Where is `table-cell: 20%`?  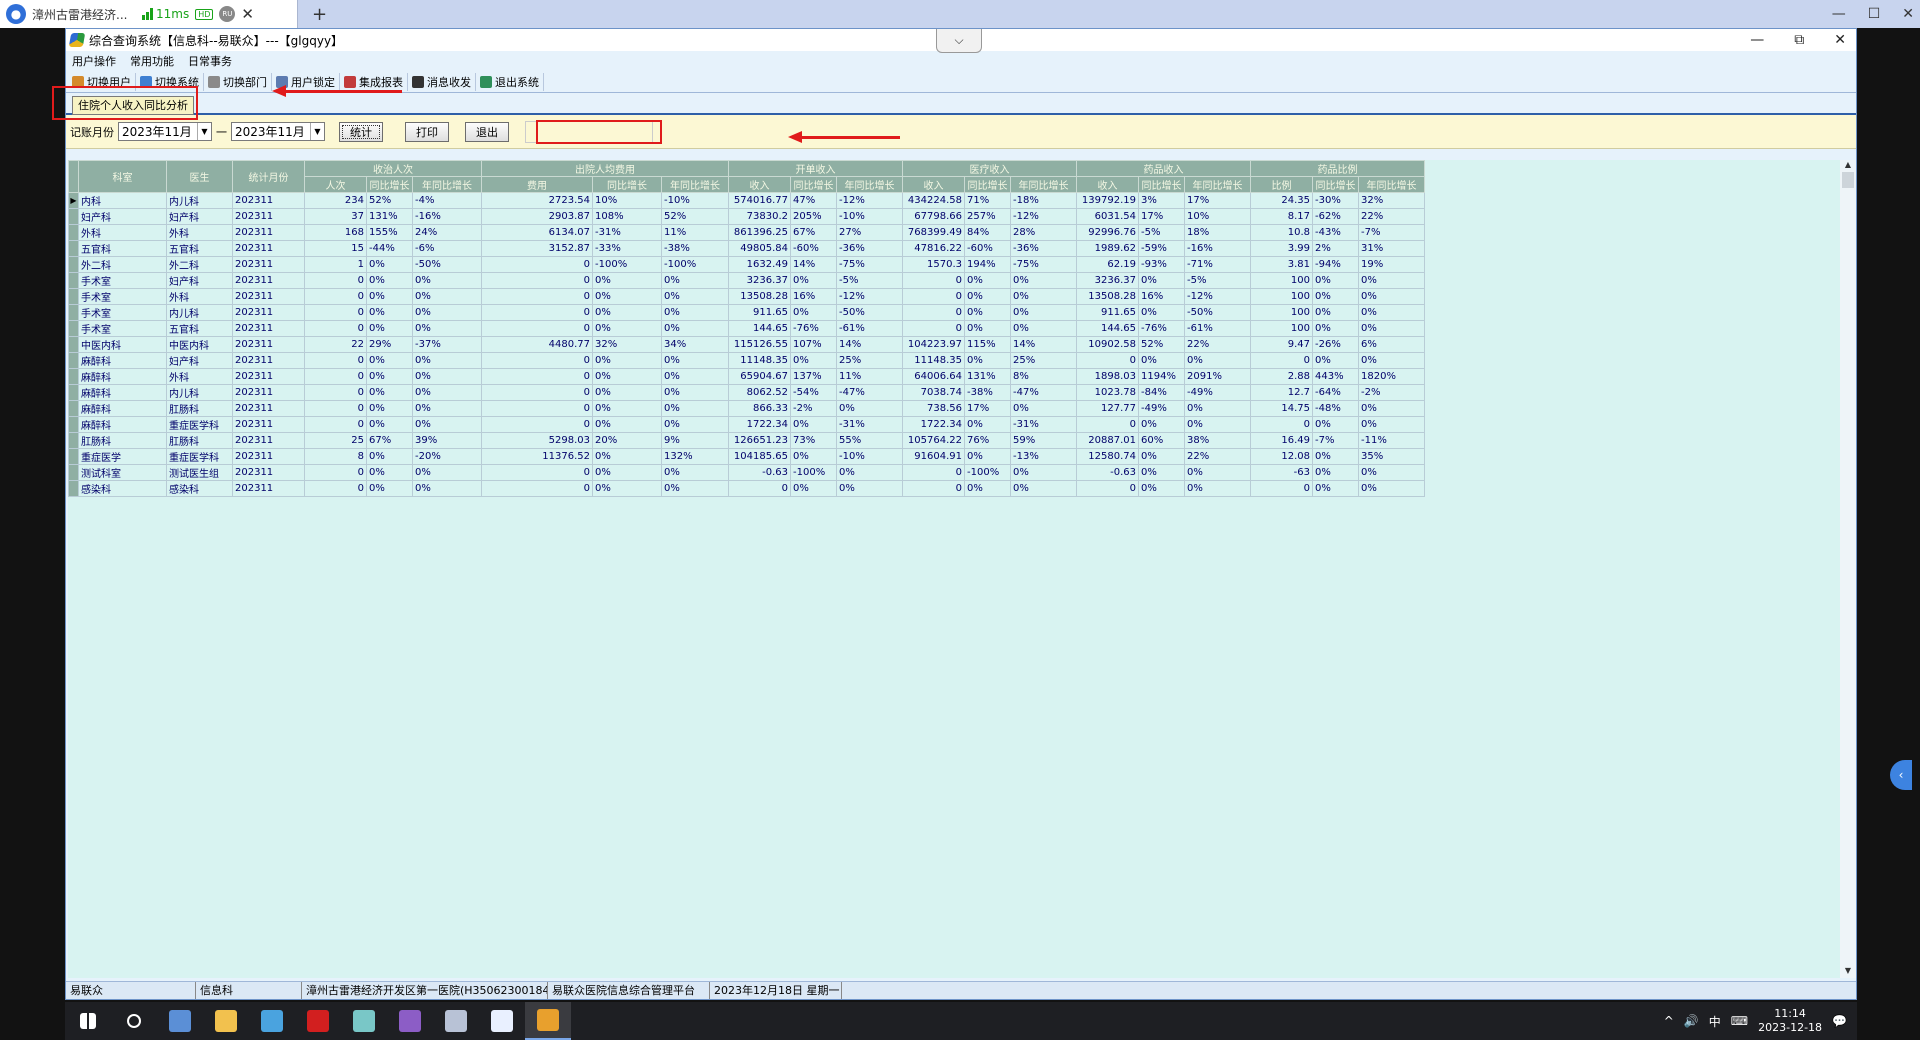 table-cell: 20% is located at coordinates (627, 440).